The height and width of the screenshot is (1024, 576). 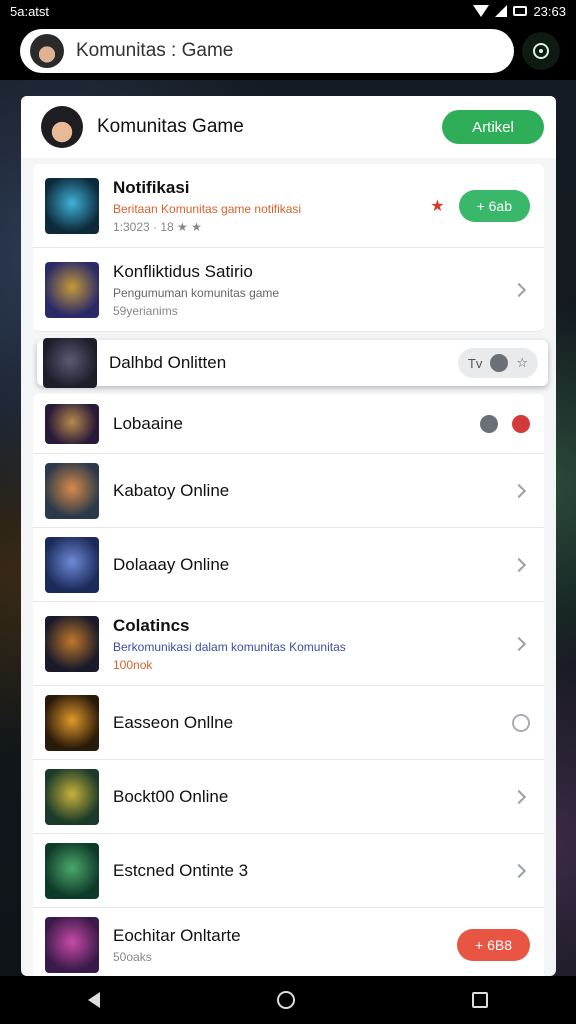 What do you see at coordinates (157, 226) in the screenshot?
I see `item-meta: 1:3023 · 18 ★ ★` at bounding box center [157, 226].